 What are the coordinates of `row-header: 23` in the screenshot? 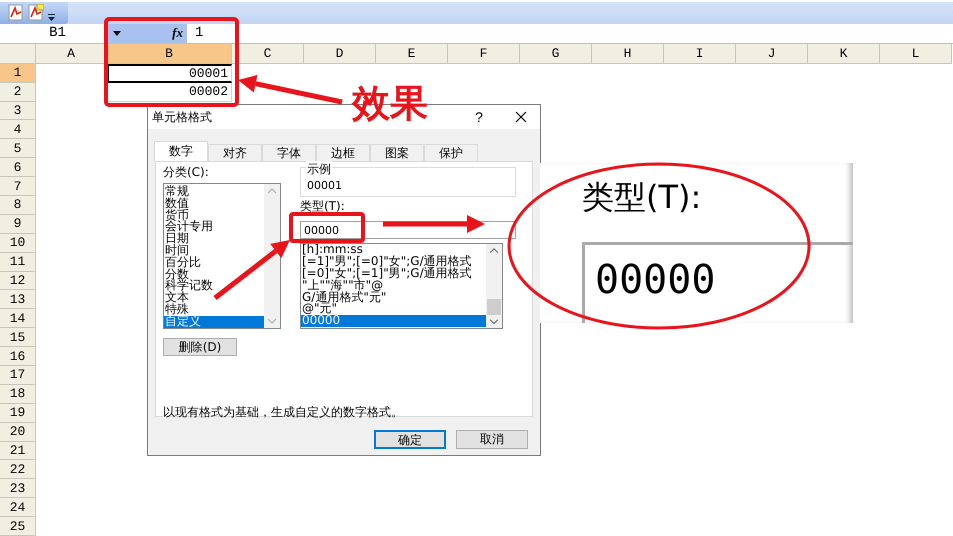 It's located at (18, 488).